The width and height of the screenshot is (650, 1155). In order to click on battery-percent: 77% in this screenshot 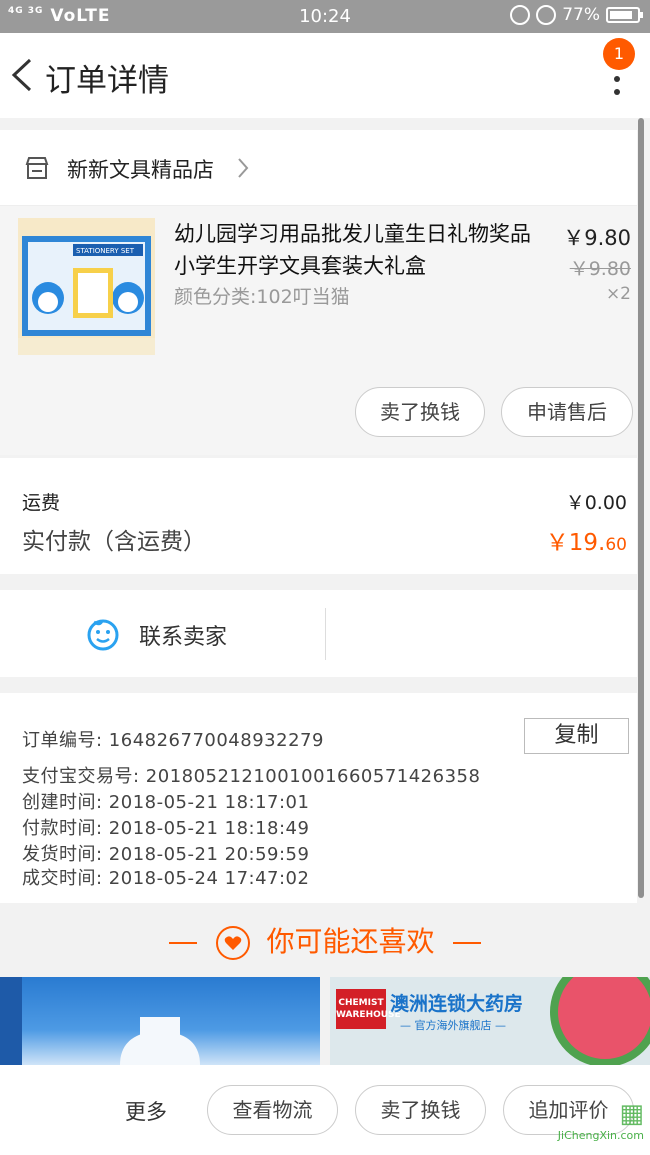, I will do `click(581, 15)`.